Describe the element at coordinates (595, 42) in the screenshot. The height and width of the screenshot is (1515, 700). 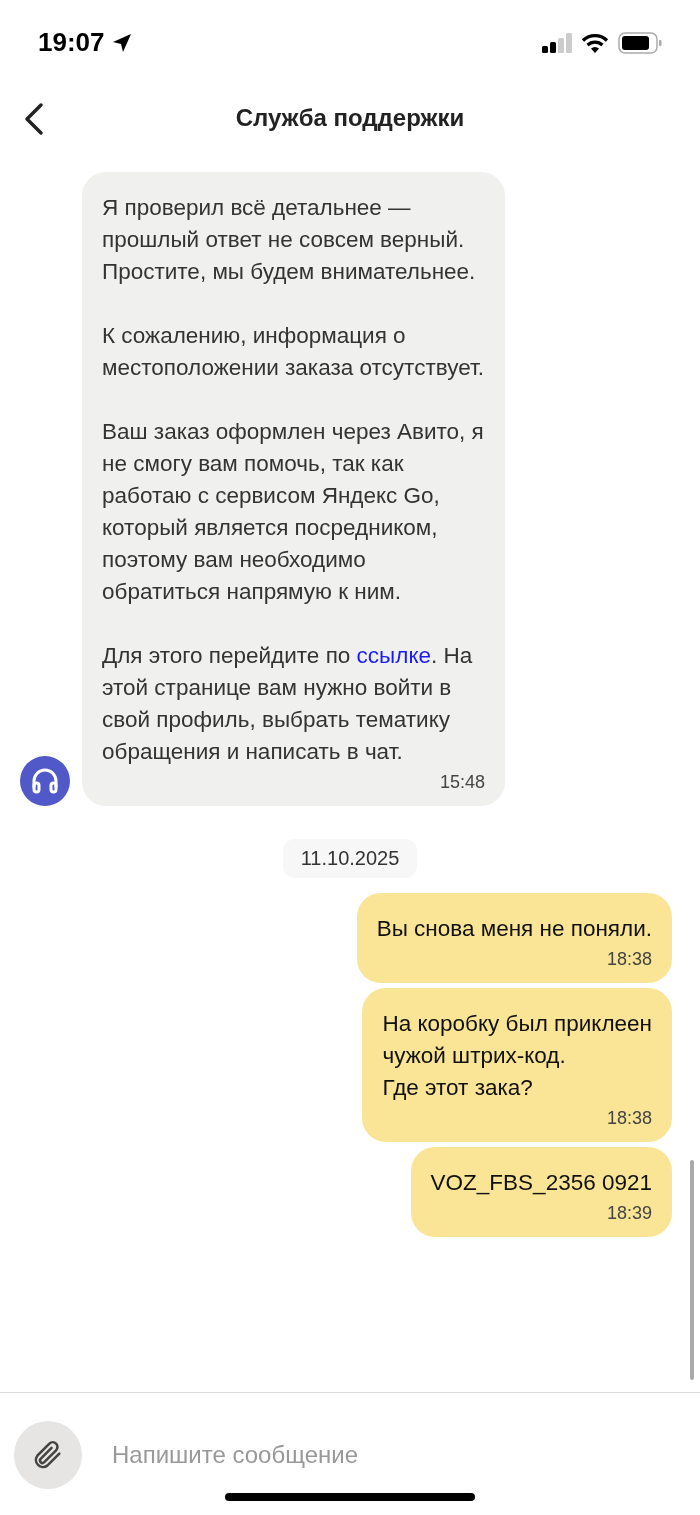
I see `wifi-icon` at that location.